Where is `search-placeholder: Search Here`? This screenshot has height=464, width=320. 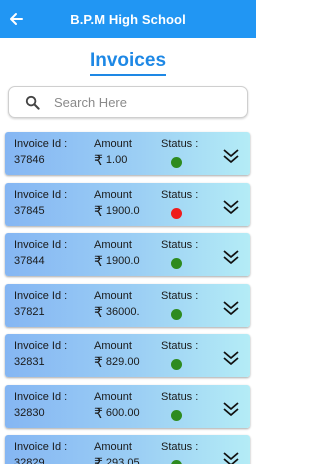 search-placeholder: Search Here is located at coordinates (90, 102).